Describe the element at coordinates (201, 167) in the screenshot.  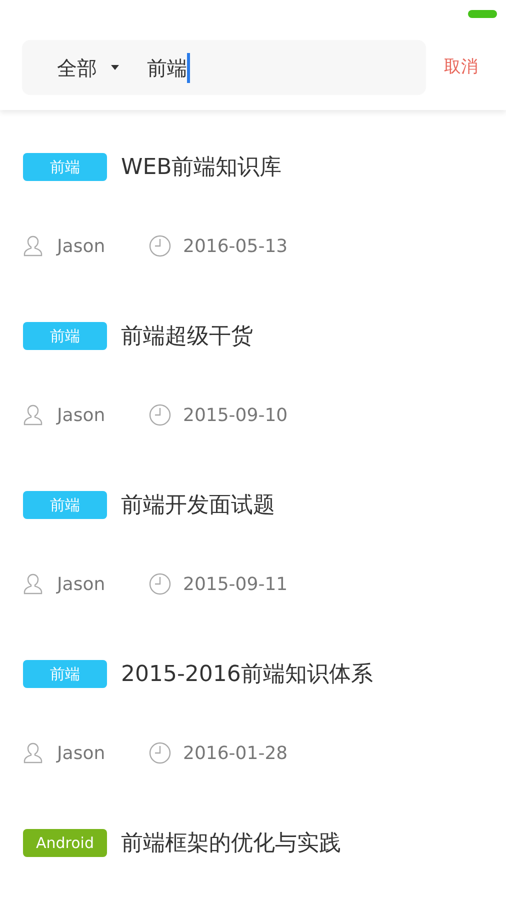
I see `article-title: WEB前端知识库` at that location.